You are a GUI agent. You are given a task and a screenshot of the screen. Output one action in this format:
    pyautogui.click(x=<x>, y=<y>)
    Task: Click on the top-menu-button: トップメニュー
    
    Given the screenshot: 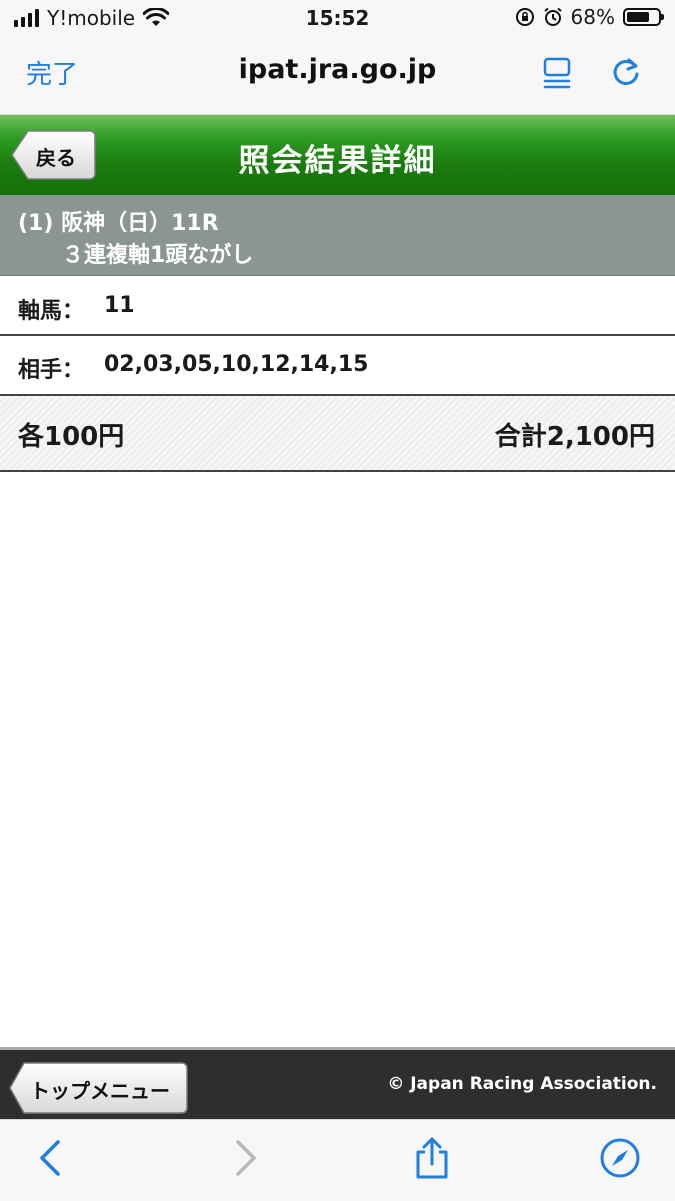 What is the action you would take?
    pyautogui.click(x=98, y=1088)
    